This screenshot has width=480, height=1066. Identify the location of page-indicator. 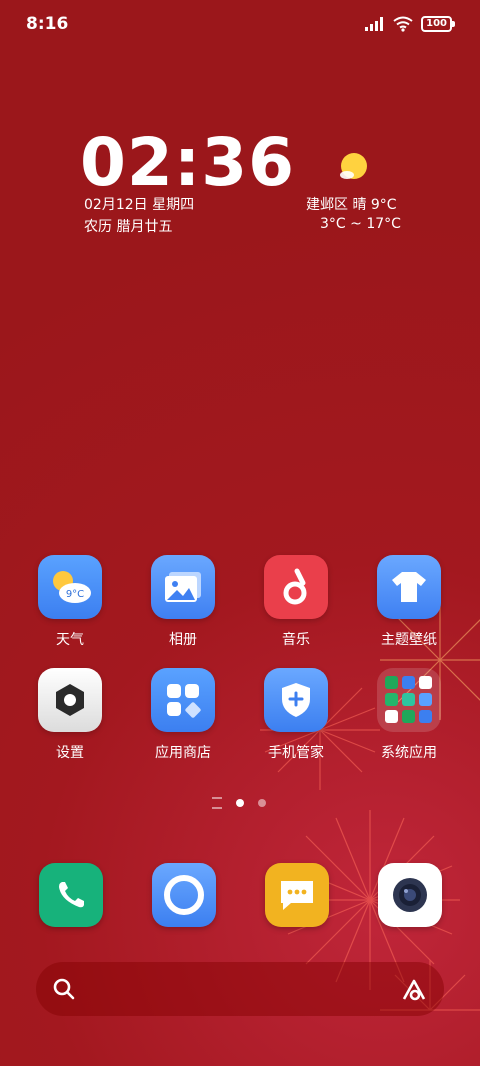
(239, 803).